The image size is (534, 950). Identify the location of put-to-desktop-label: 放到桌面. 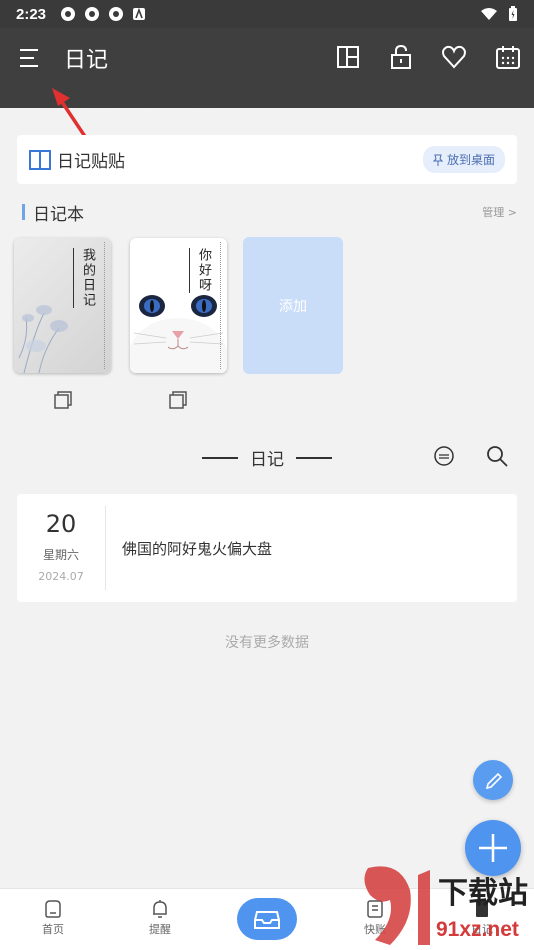
(470, 160).